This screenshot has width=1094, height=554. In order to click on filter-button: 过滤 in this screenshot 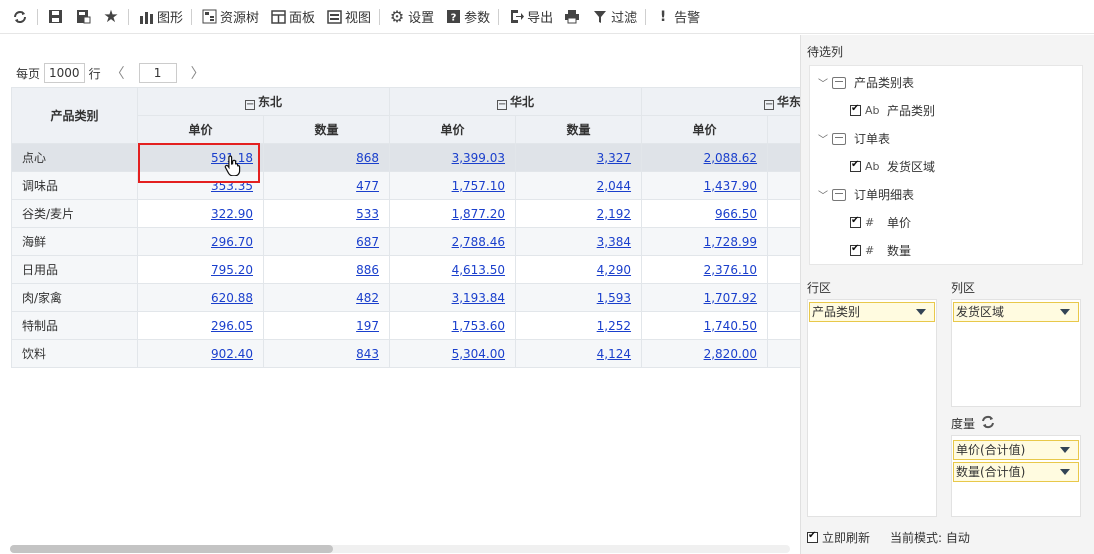, I will do `click(614, 17)`.